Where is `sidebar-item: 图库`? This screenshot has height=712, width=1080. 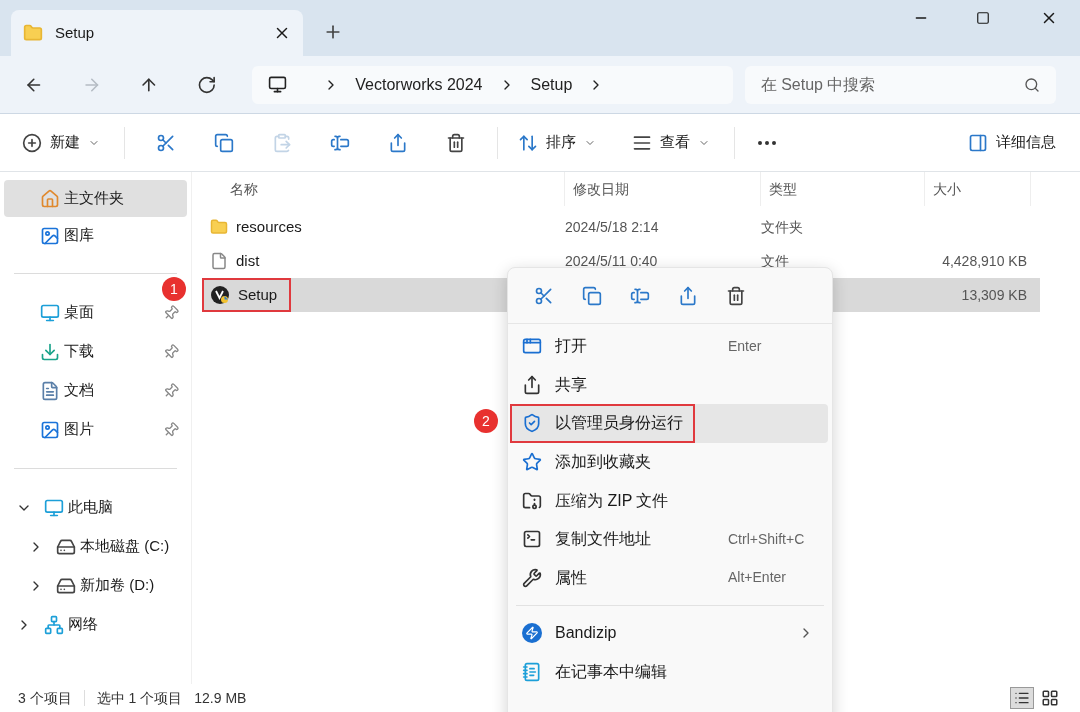 sidebar-item: 图库 is located at coordinates (95, 235).